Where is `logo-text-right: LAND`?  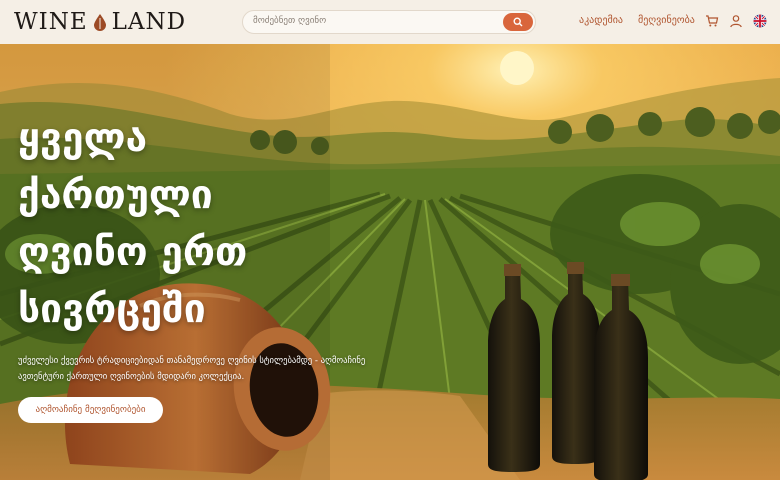
logo-text-right: LAND is located at coordinates (149, 22).